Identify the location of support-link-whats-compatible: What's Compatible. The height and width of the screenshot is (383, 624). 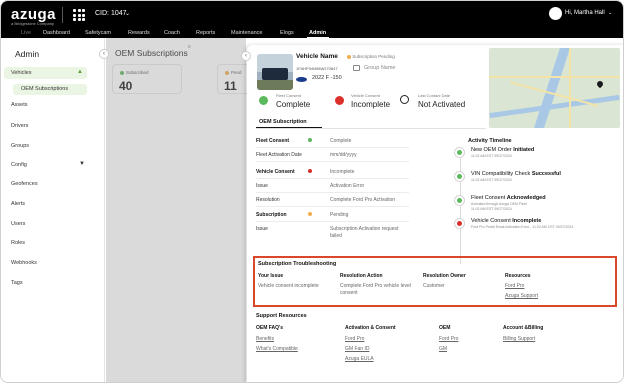
(277, 349).